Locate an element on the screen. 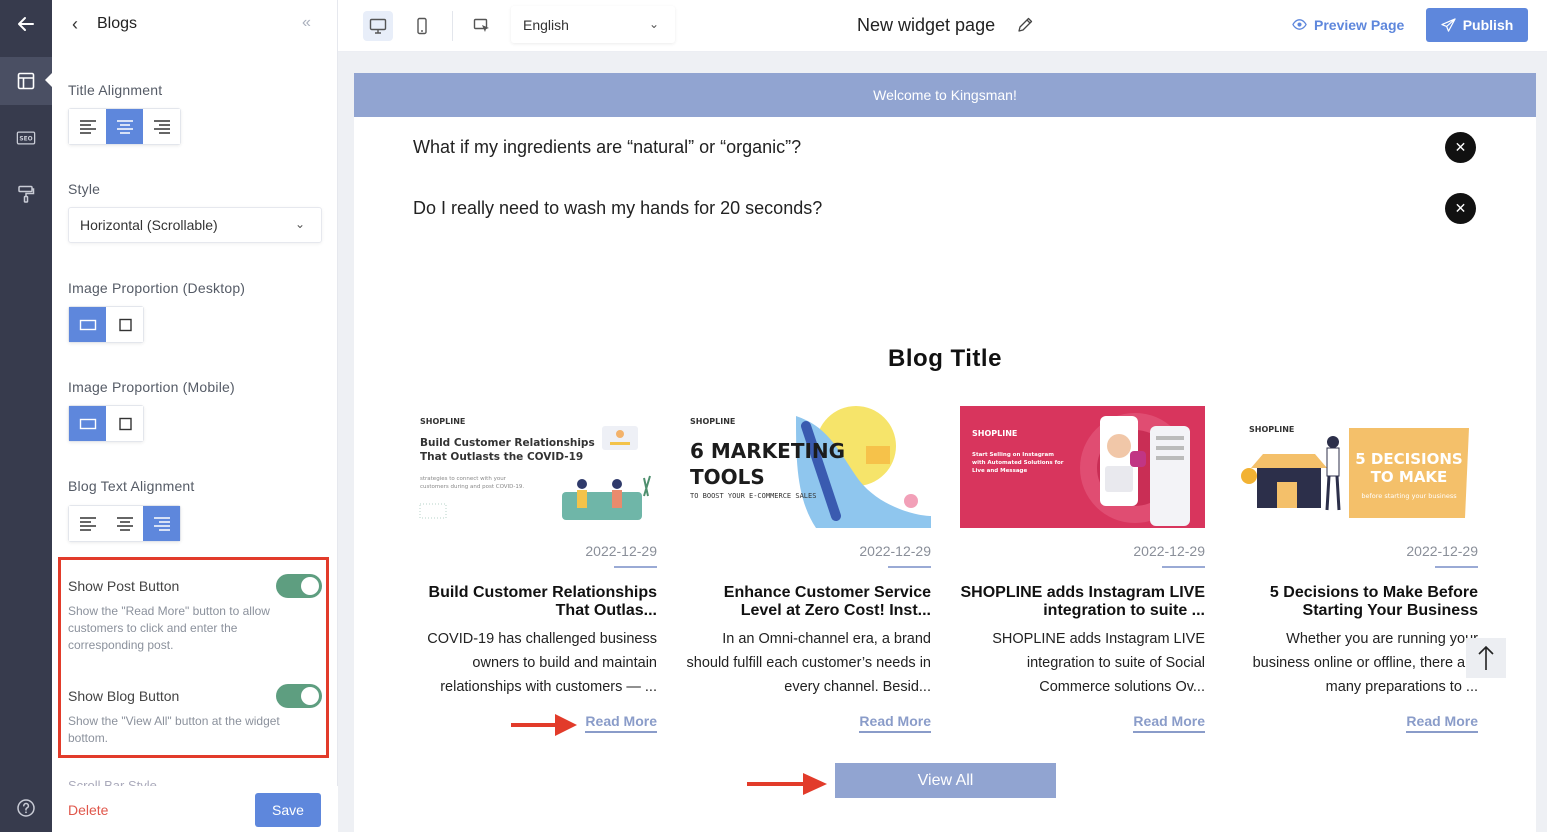  panel-footer: Delete Save is located at coordinates (195, 809).